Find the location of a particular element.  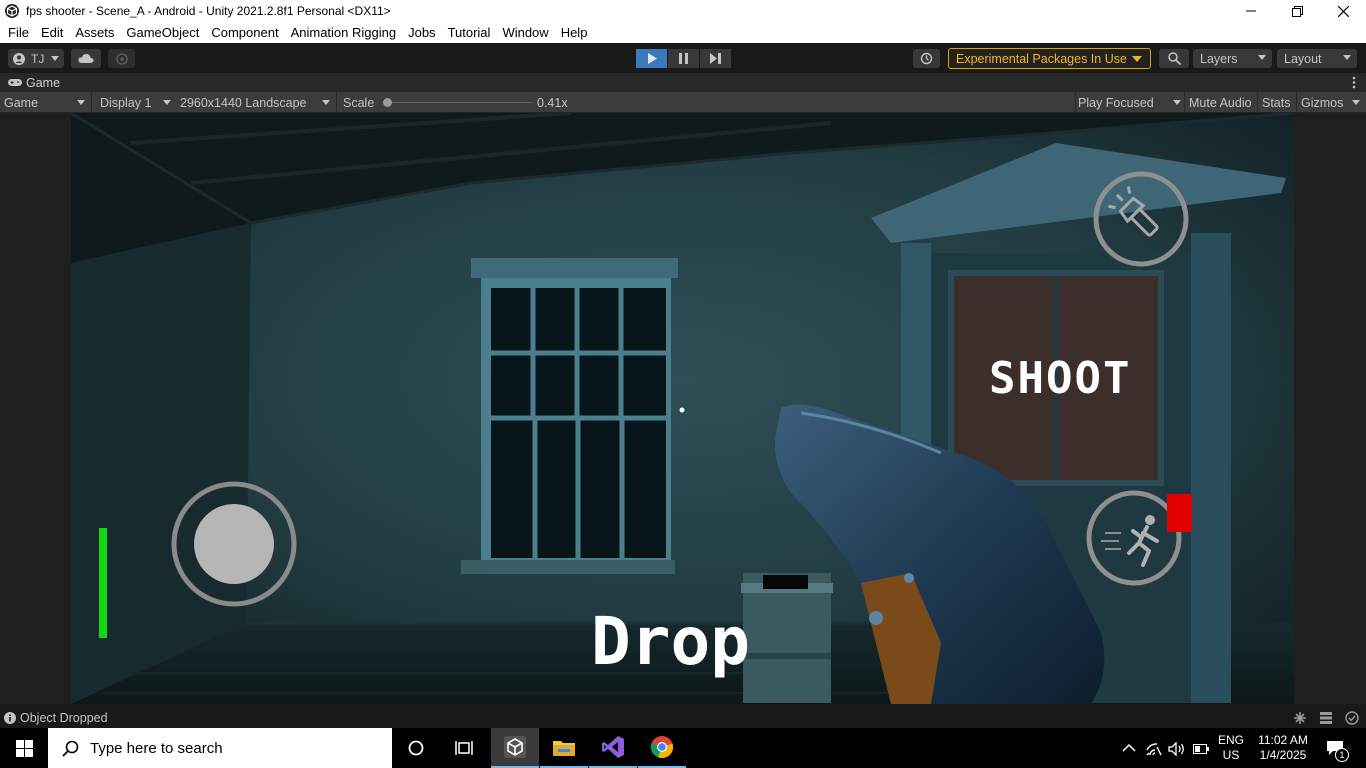

taskbar-app-unity is located at coordinates (515, 748).